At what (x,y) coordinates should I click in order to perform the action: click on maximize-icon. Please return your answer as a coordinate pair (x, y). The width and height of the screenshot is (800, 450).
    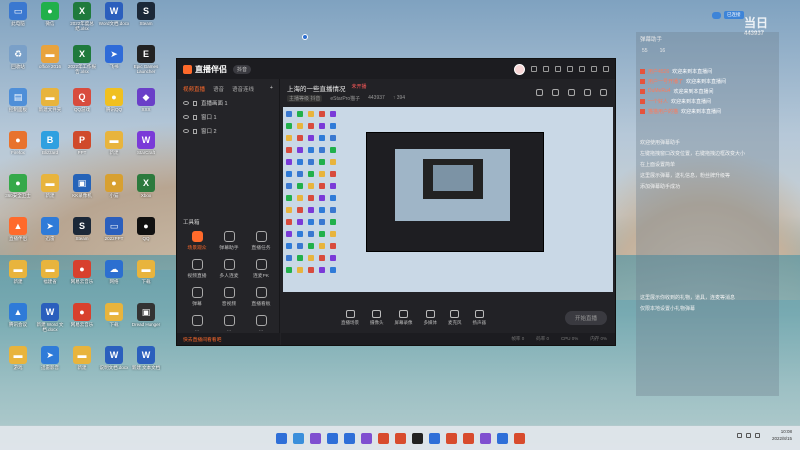
    Looking at the image, I should click on (594, 69).